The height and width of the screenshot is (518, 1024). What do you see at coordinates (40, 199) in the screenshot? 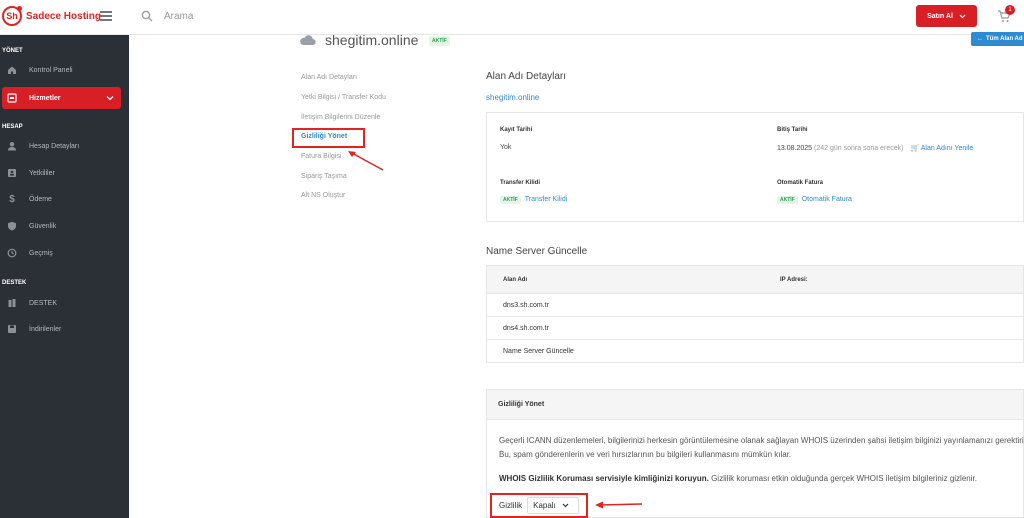
I see `sidebar-item-label: Ödeme` at bounding box center [40, 199].